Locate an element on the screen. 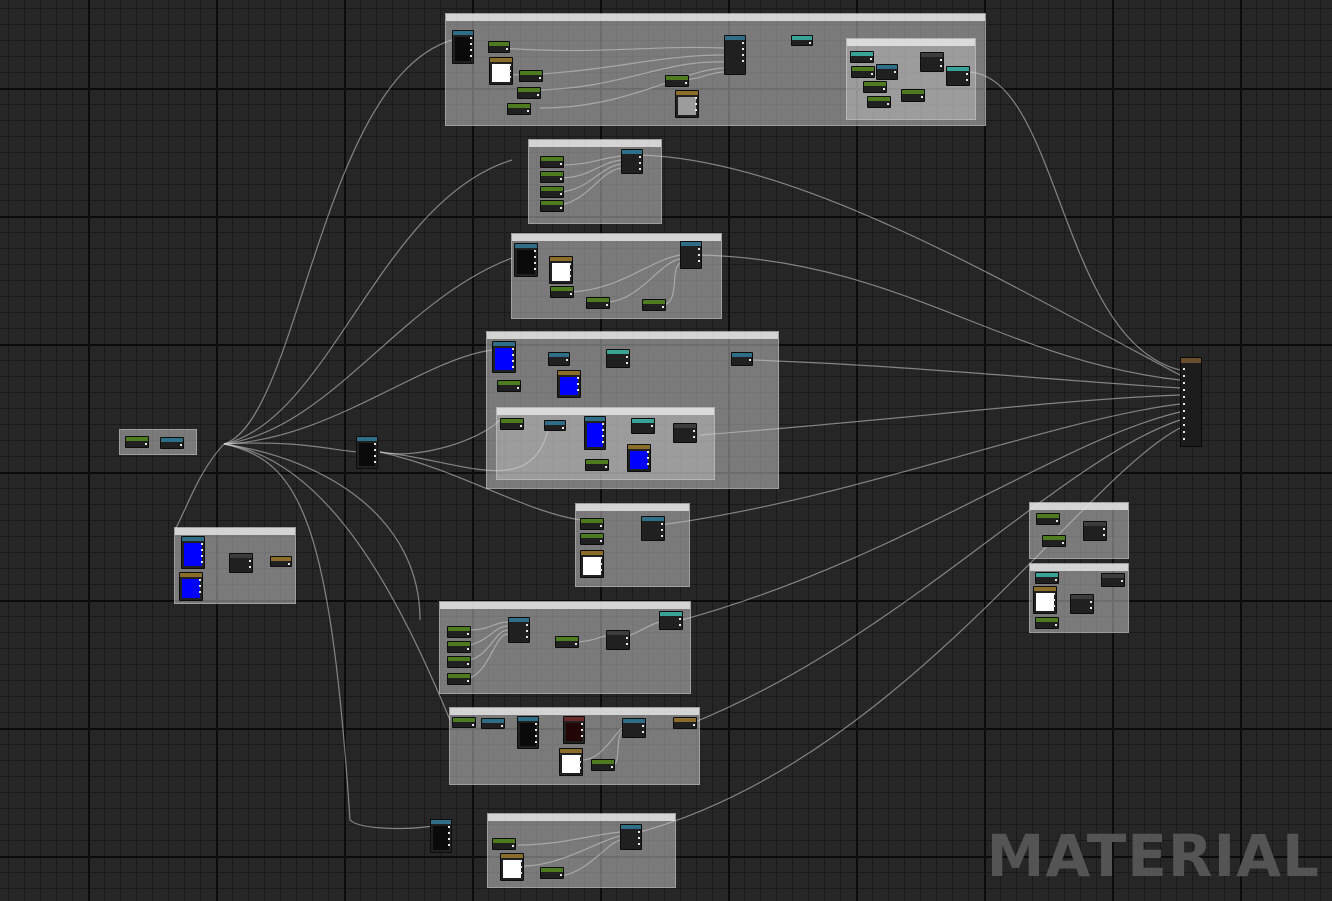 This screenshot has width=1332, height=901. output-node is located at coordinates (281, 561).